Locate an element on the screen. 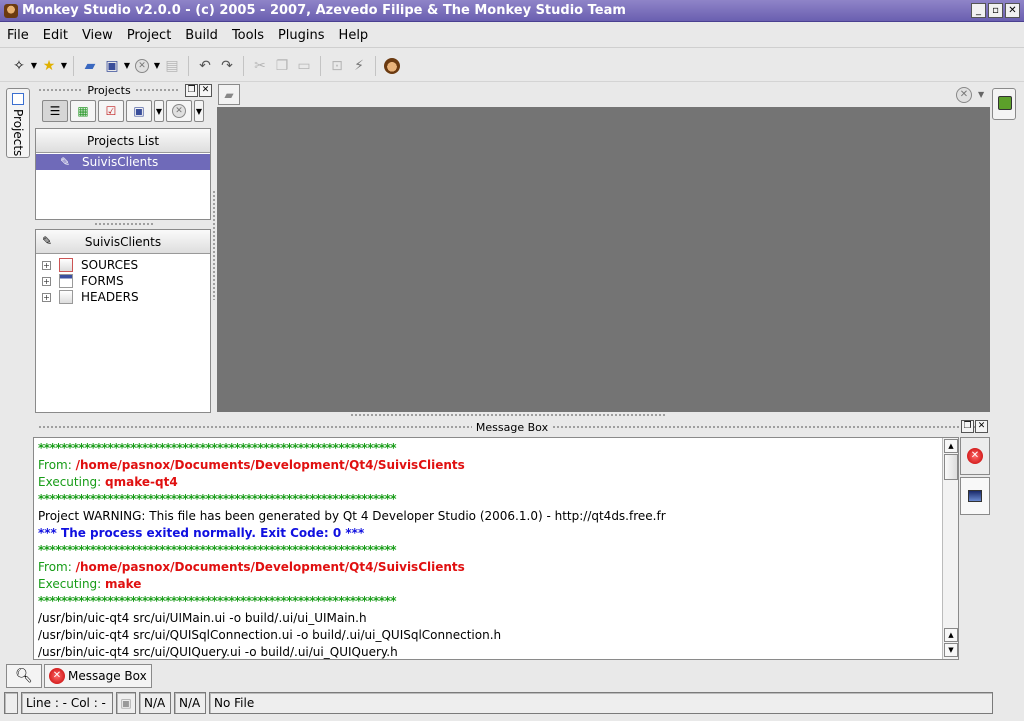 This screenshot has width=1024, height=721. copy-icon: ❐ is located at coordinates (282, 66).